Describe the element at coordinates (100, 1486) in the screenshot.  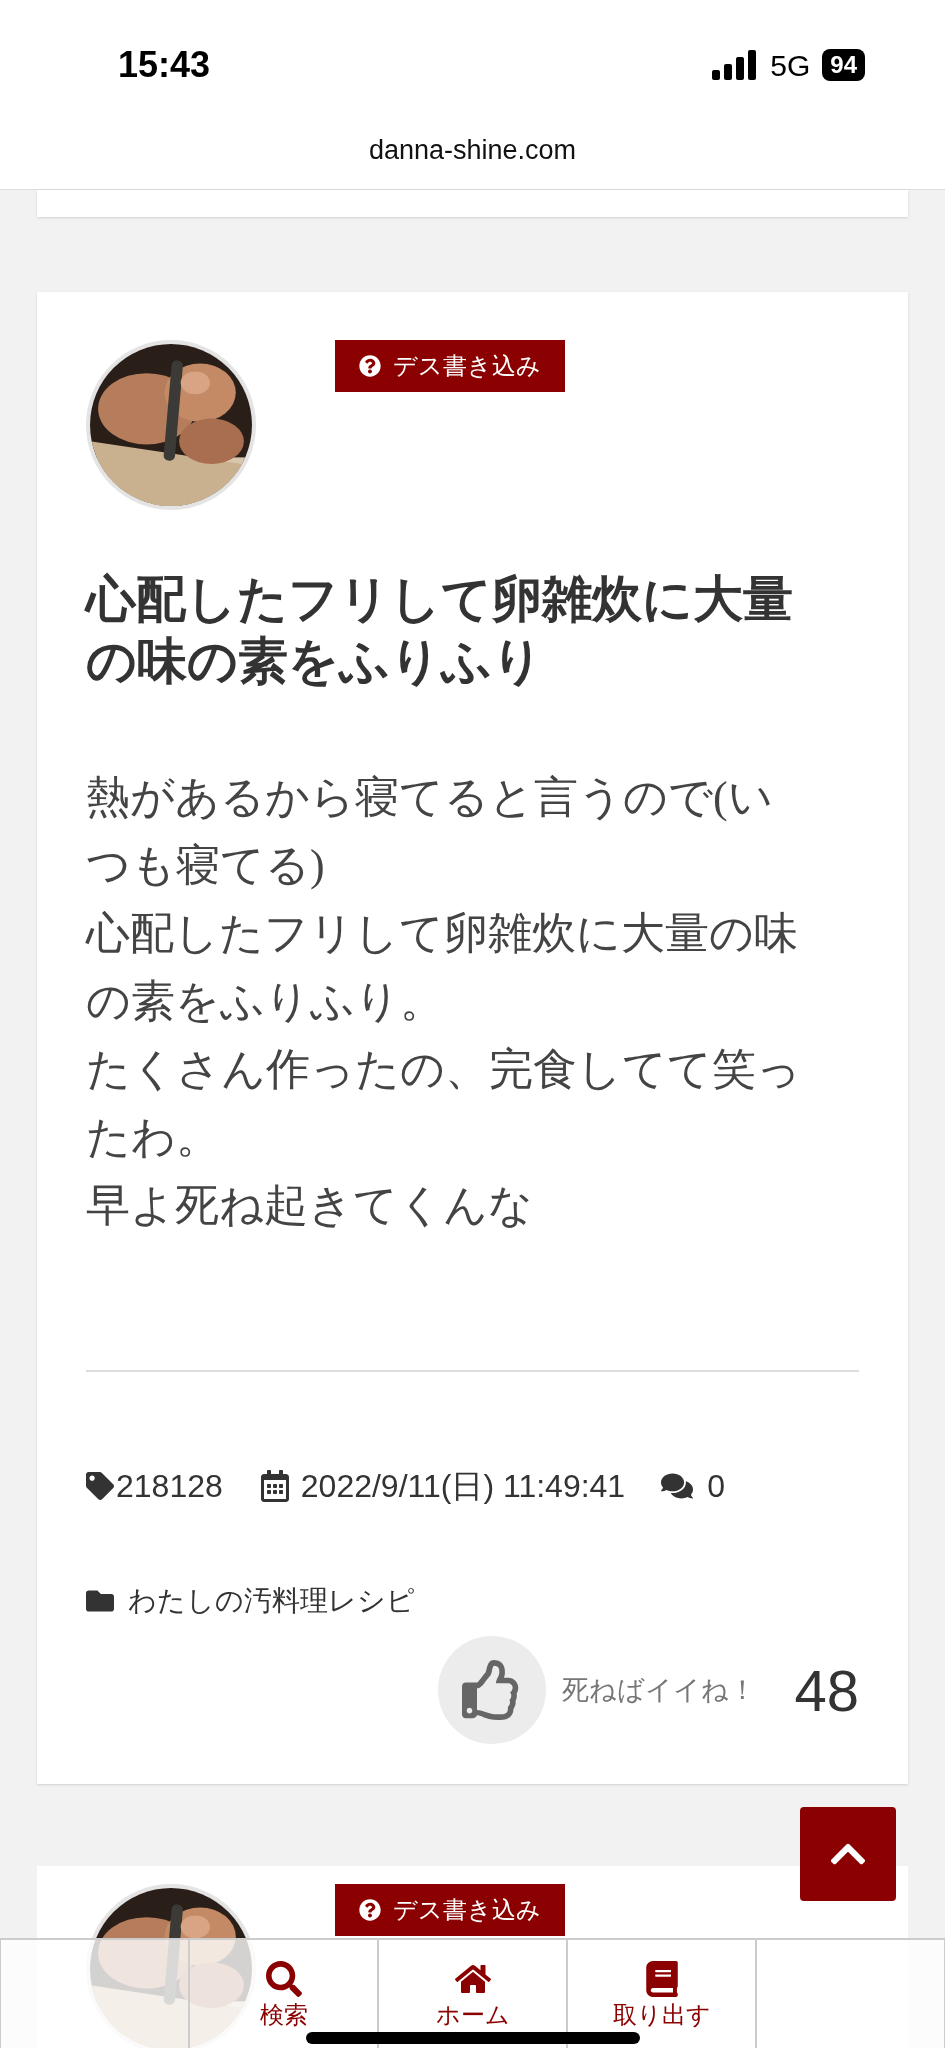
I see `tag-icon` at that location.